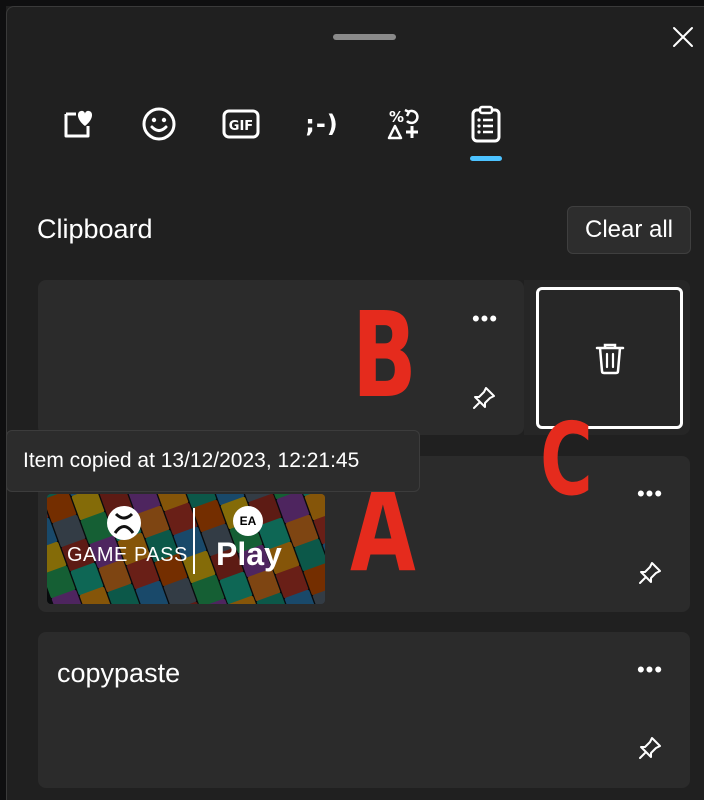  I want to click on tab-favorites, so click(78, 124).